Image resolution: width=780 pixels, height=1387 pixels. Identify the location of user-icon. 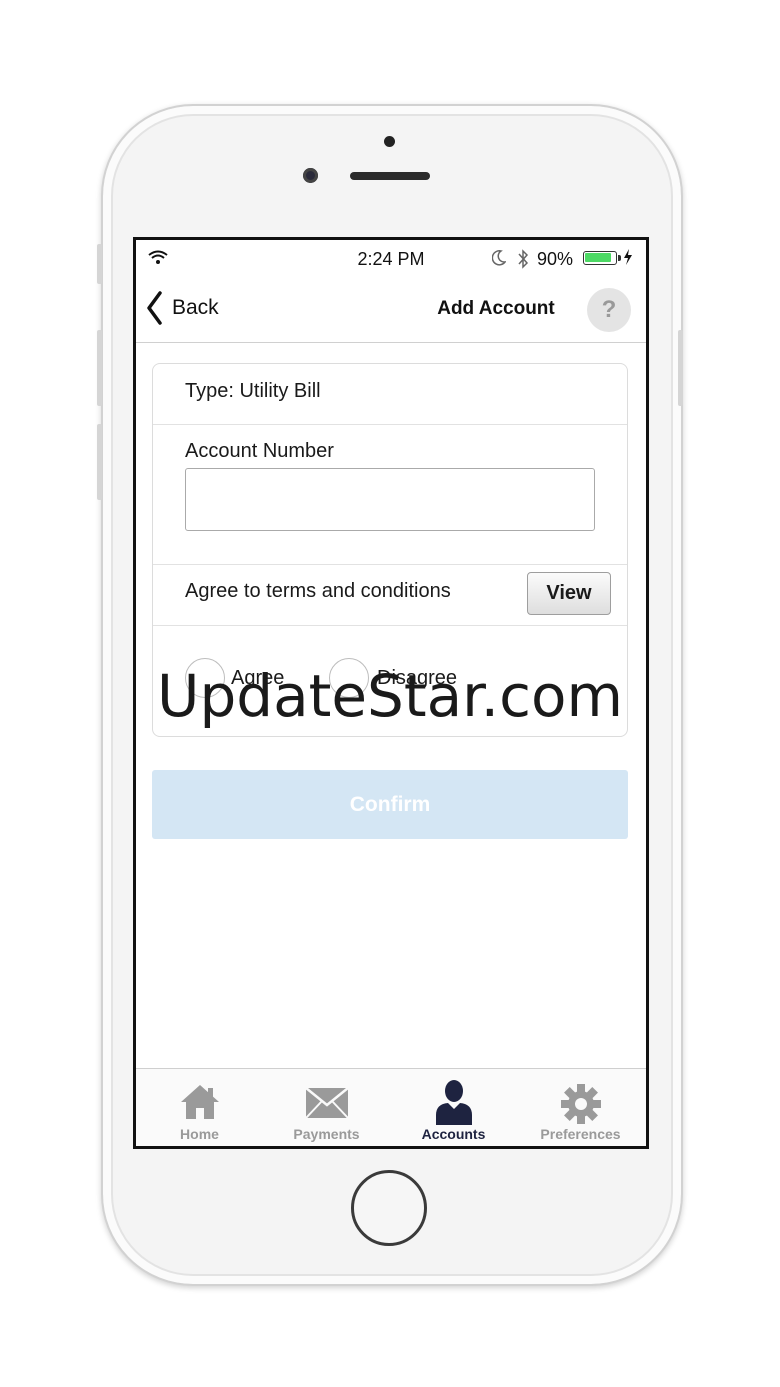
(453, 1102).